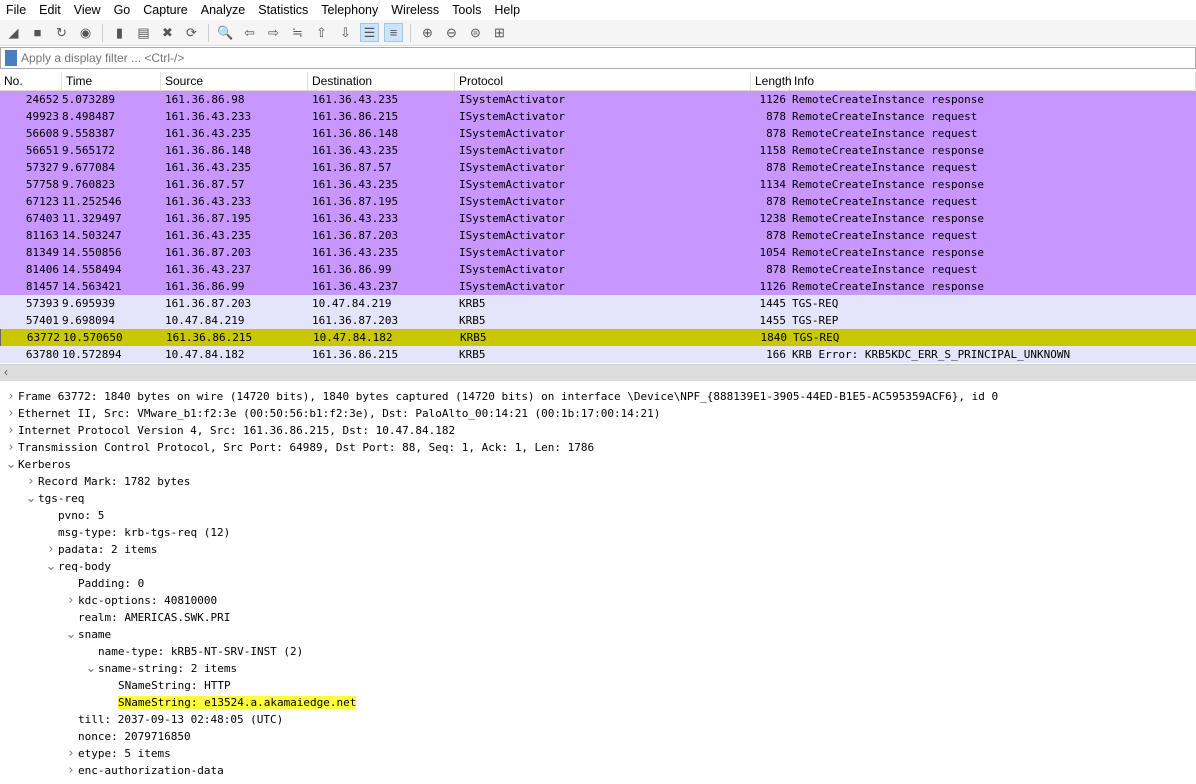 The width and height of the screenshot is (1196, 784). I want to click on reload-file-icon: ⟳, so click(191, 32).